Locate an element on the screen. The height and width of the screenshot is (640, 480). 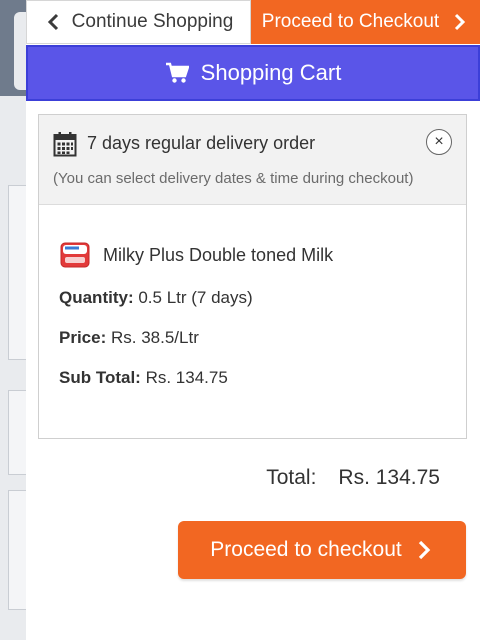
quantity-value: 0.5 Ltr (7 days) is located at coordinates (195, 297).